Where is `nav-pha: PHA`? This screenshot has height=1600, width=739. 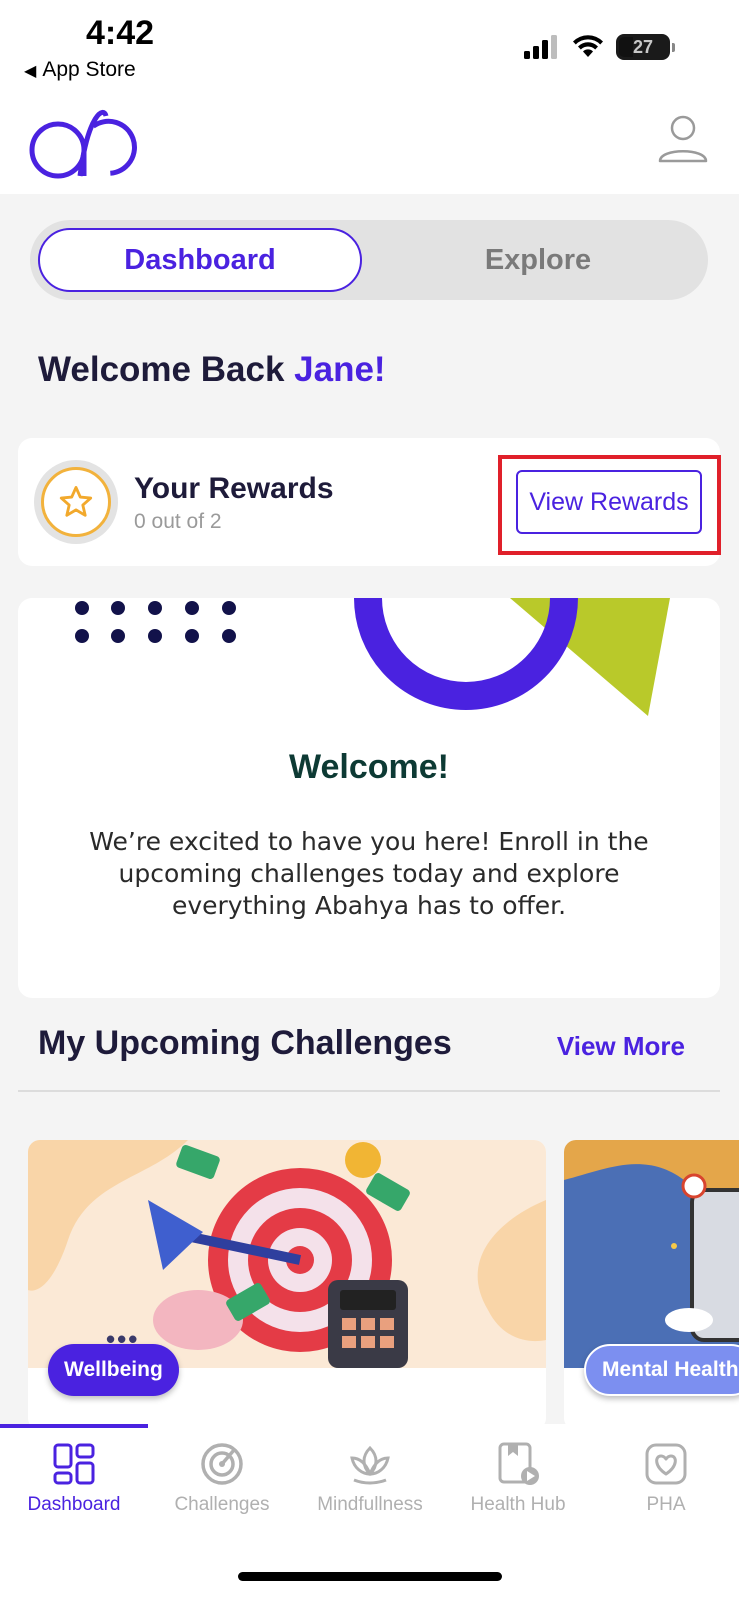 nav-pha: PHA is located at coordinates (665, 1479).